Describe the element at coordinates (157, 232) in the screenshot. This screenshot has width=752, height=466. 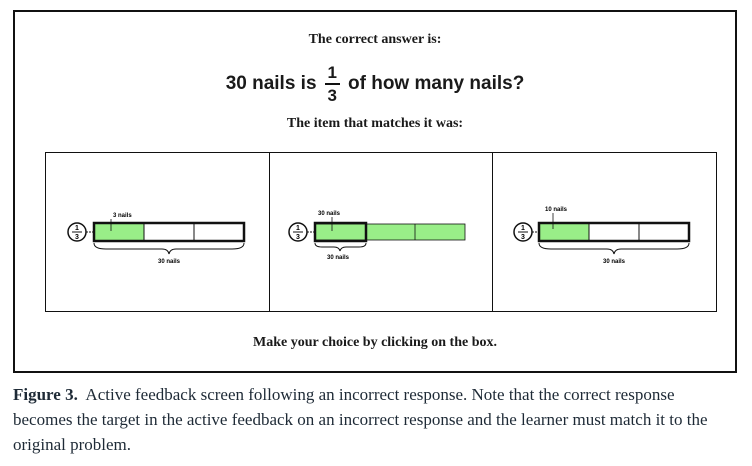
I see `choice-box-1: 1 3 3 nails 30 nails` at that location.